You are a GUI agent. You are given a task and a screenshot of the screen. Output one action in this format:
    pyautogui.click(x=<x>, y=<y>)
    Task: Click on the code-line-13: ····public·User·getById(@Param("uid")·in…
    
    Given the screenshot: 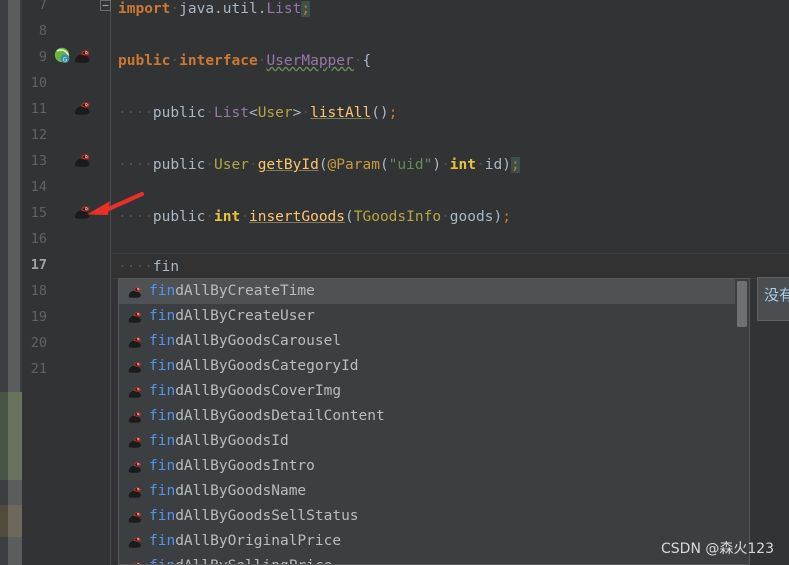 What is the action you would take?
    pyautogui.click(x=319, y=165)
    